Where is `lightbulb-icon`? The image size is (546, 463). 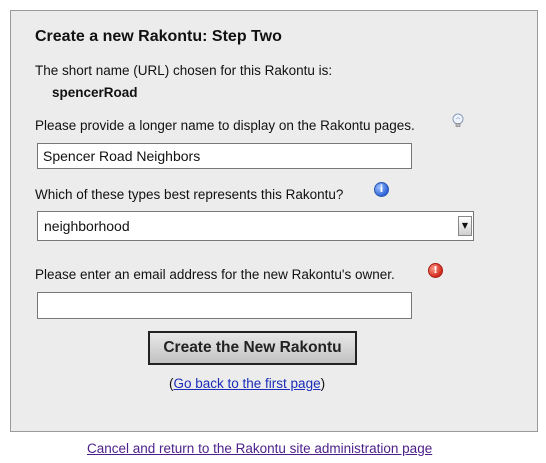 lightbulb-icon is located at coordinates (458, 121).